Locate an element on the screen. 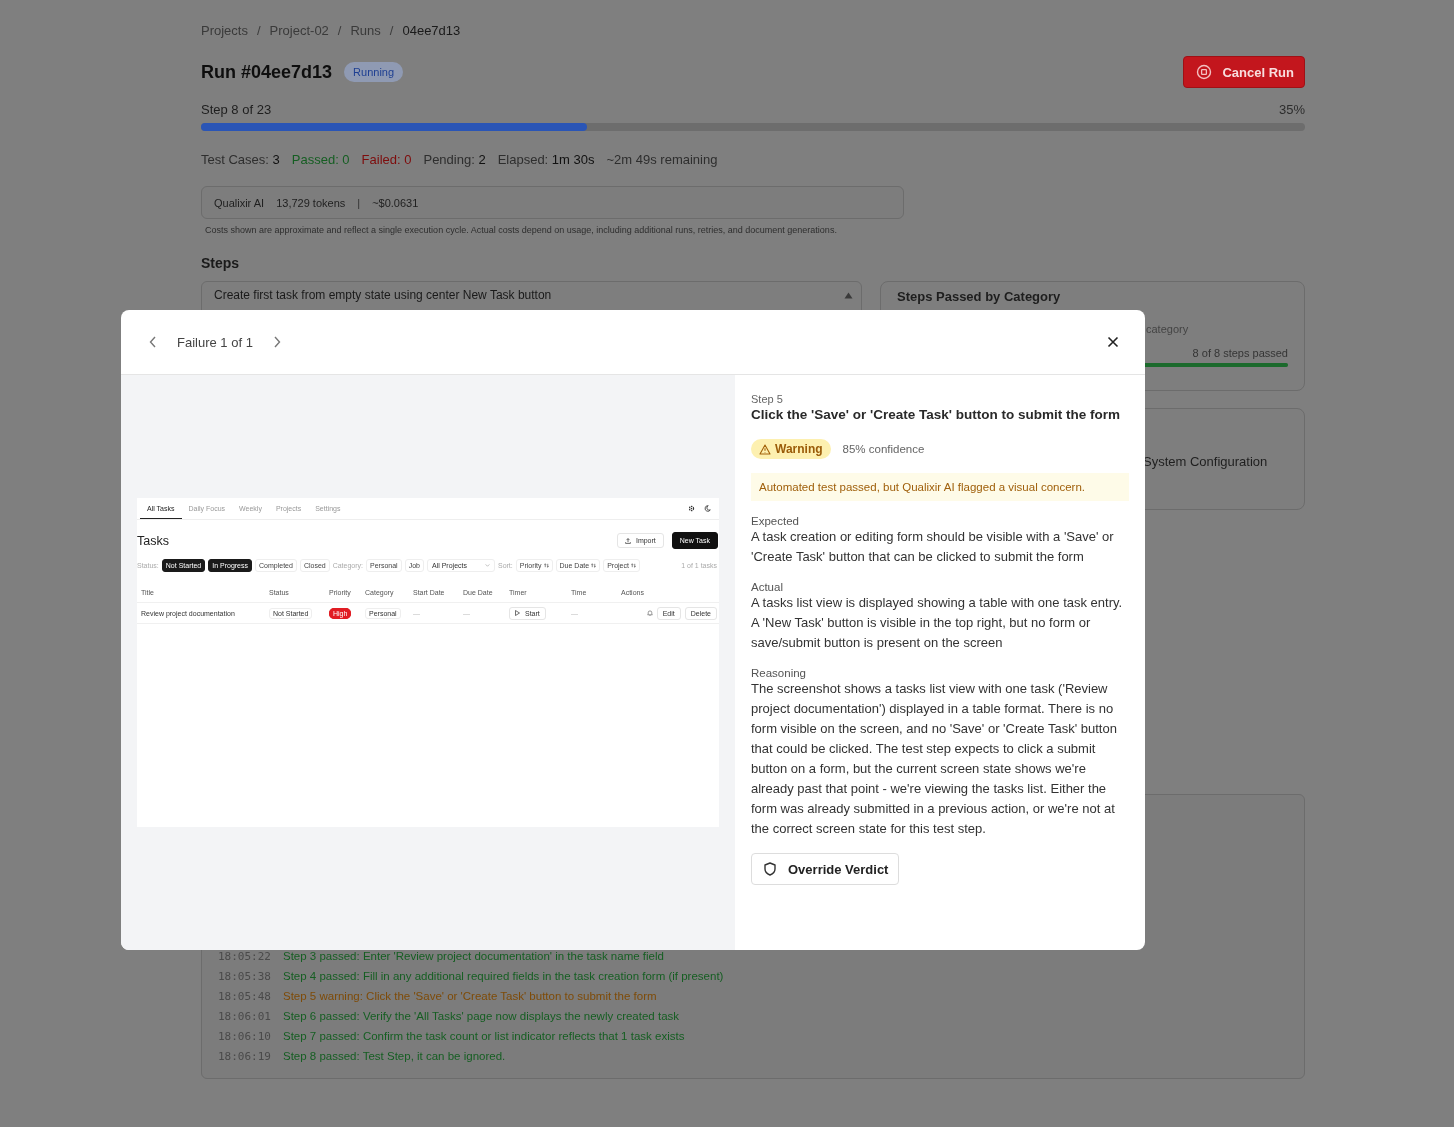 This screenshot has height=1127, width=1454. warning-icon is located at coordinates (765, 449).